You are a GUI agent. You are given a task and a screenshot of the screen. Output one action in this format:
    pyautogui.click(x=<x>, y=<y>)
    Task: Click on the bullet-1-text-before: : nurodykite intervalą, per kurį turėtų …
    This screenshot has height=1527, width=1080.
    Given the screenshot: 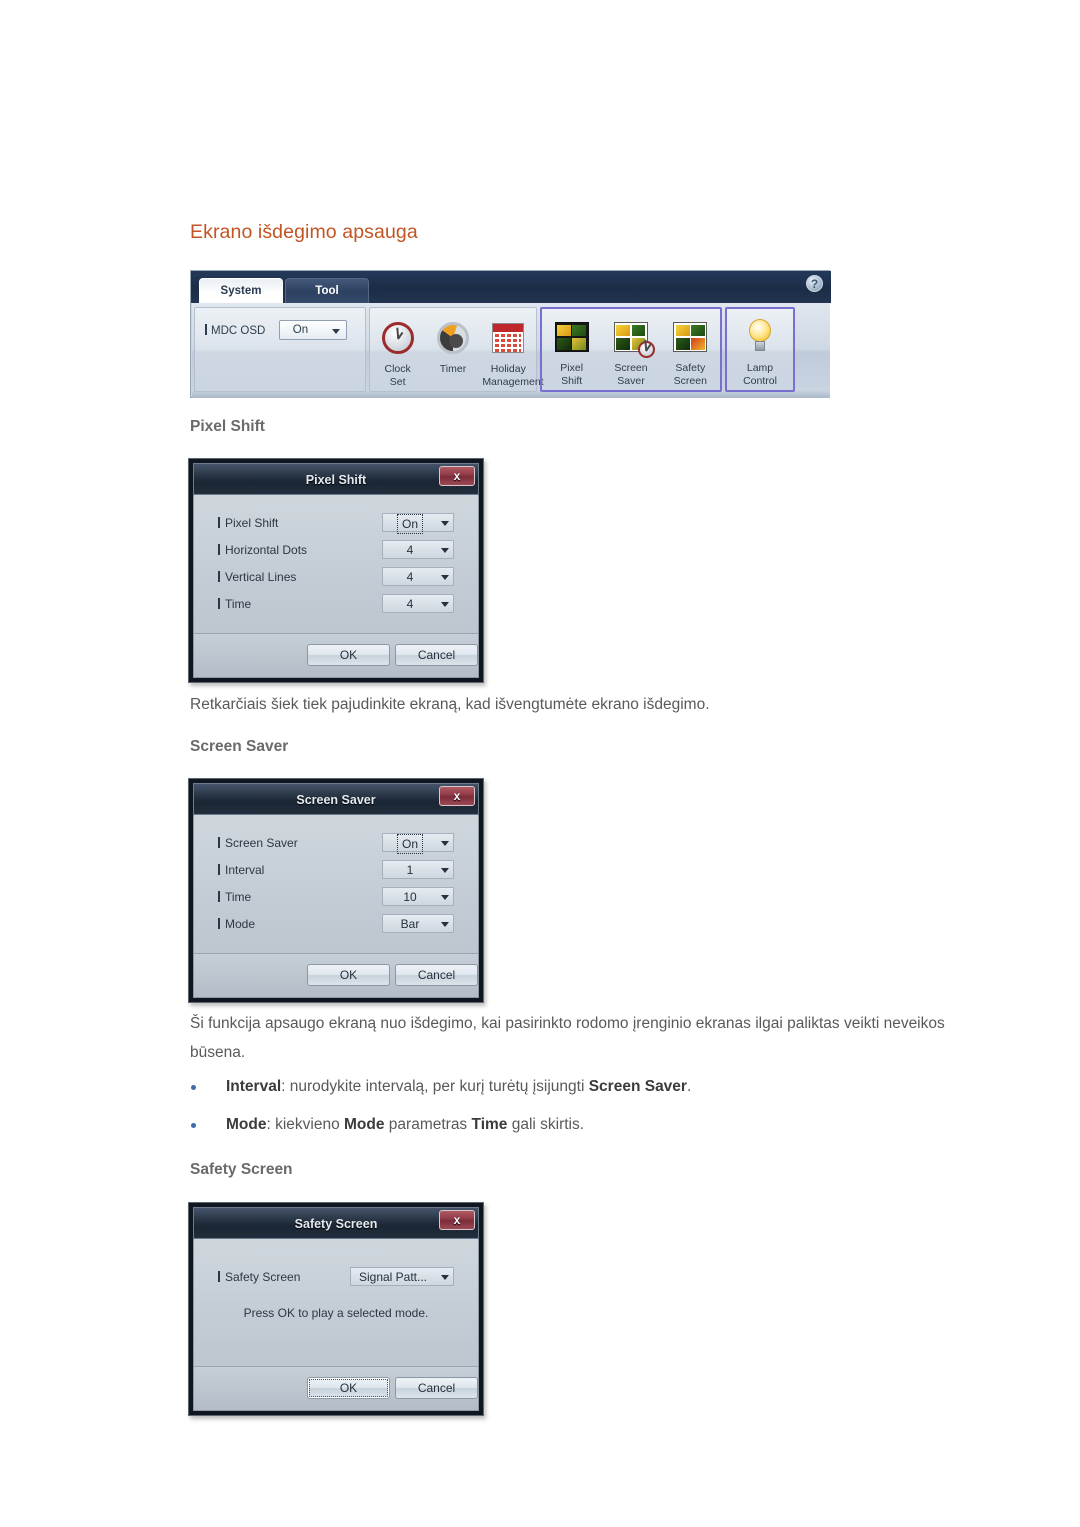 What is the action you would take?
    pyautogui.click(x=435, y=1086)
    